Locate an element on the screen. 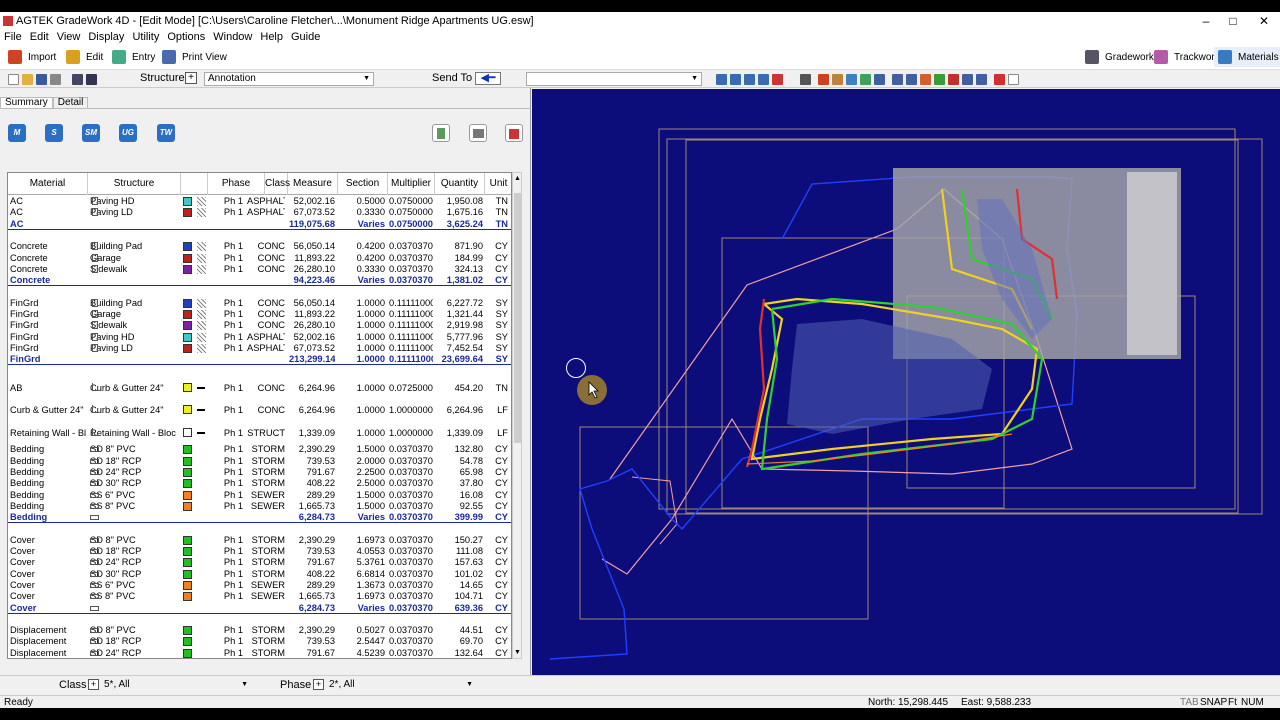 The width and height of the screenshot is (1280, 720). pdf-icon is located at coordinates (514, 133).